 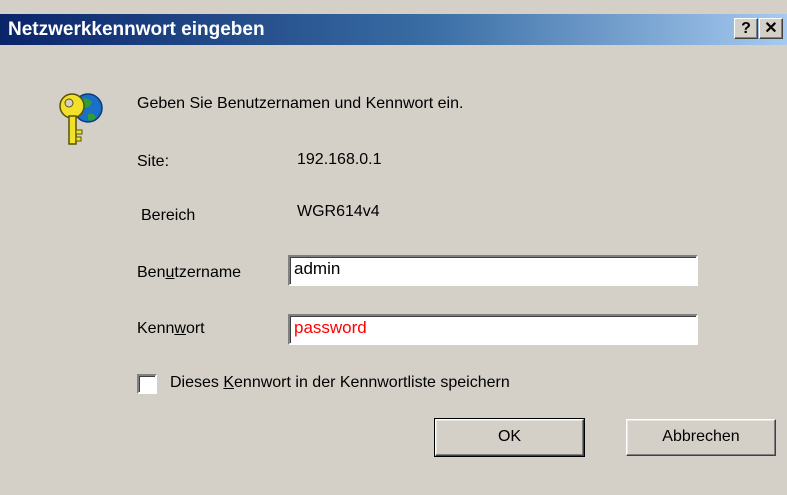 I want to click on key-globe-icon, so click(x=81, y=119).